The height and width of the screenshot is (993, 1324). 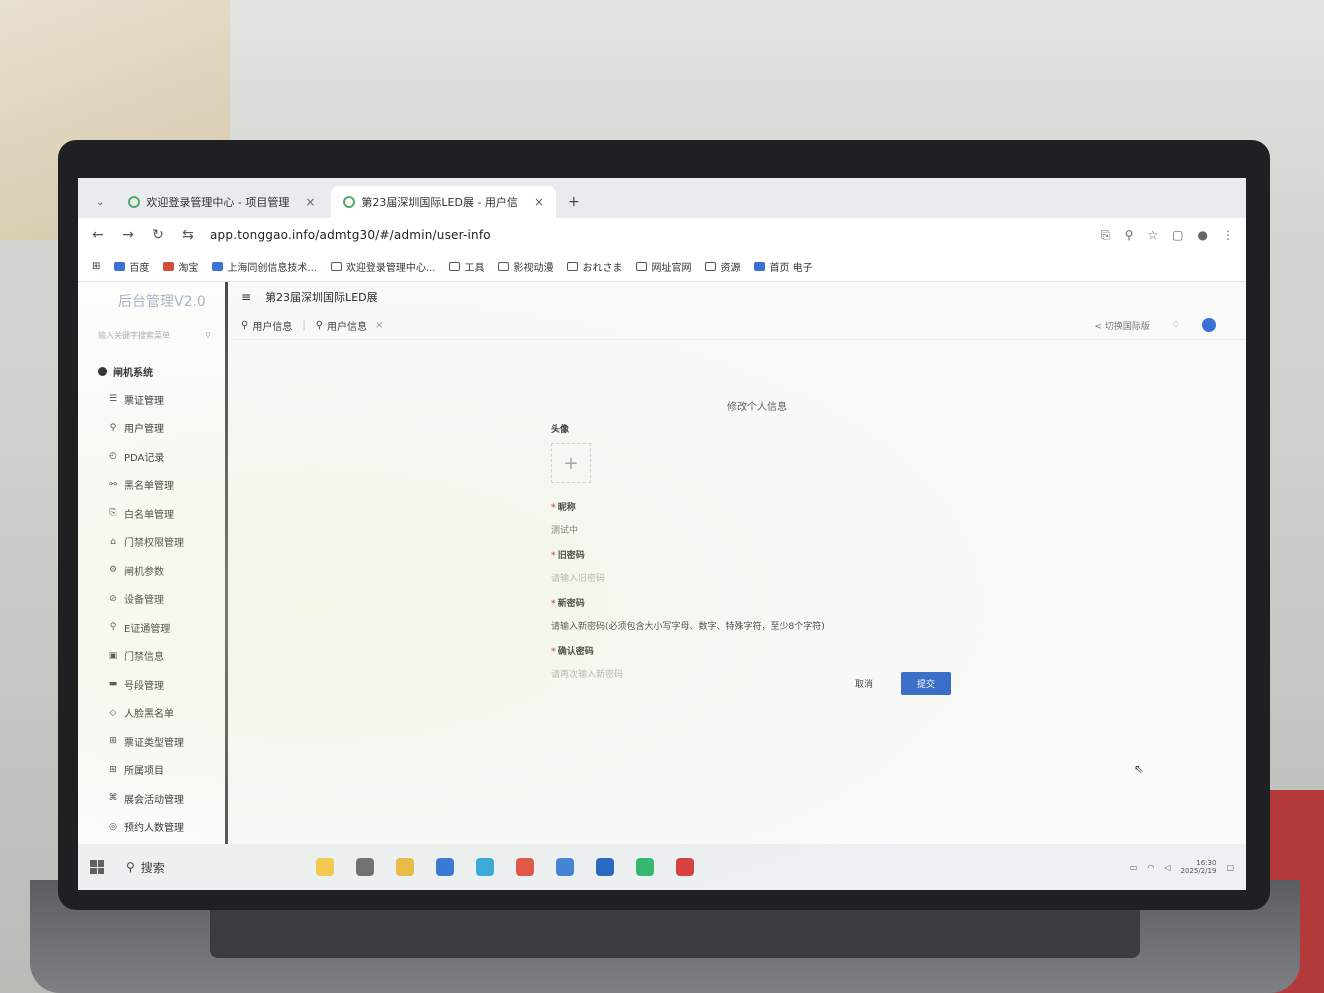 I want to click on old-password-input: 请输入旧密码, so click(x=578, y=577).